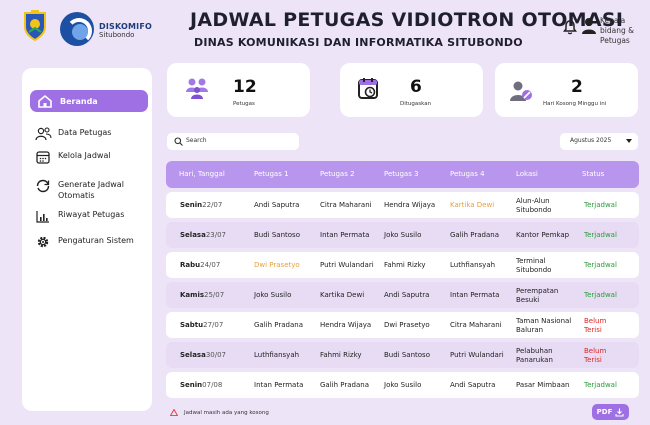 This screenshot has height=425, width=650. What do you see at coordinates (42, 217) in the screenshot?
I see `chart-icon` at bounding box center [42, 217].